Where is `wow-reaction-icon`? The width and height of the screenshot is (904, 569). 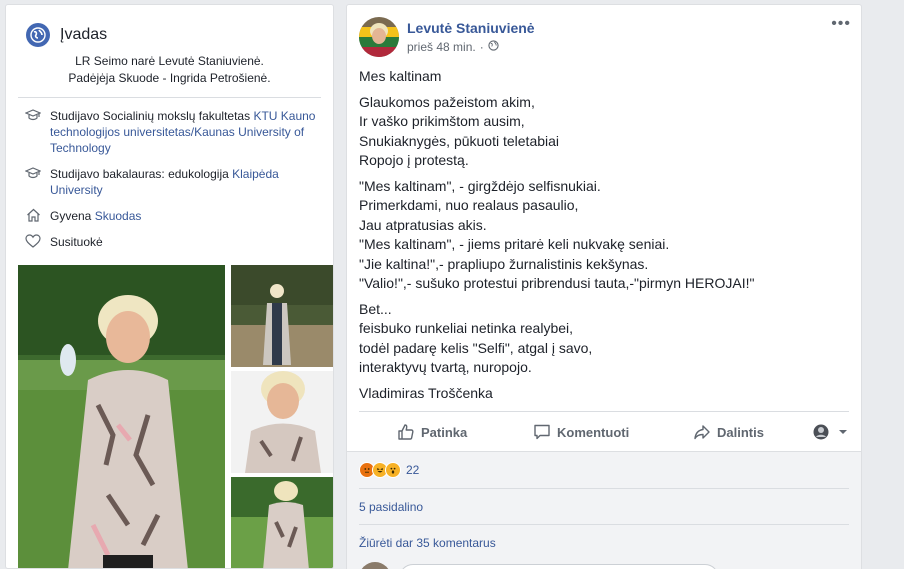
wow-reaction-icon is located at coordinates (393, 470).